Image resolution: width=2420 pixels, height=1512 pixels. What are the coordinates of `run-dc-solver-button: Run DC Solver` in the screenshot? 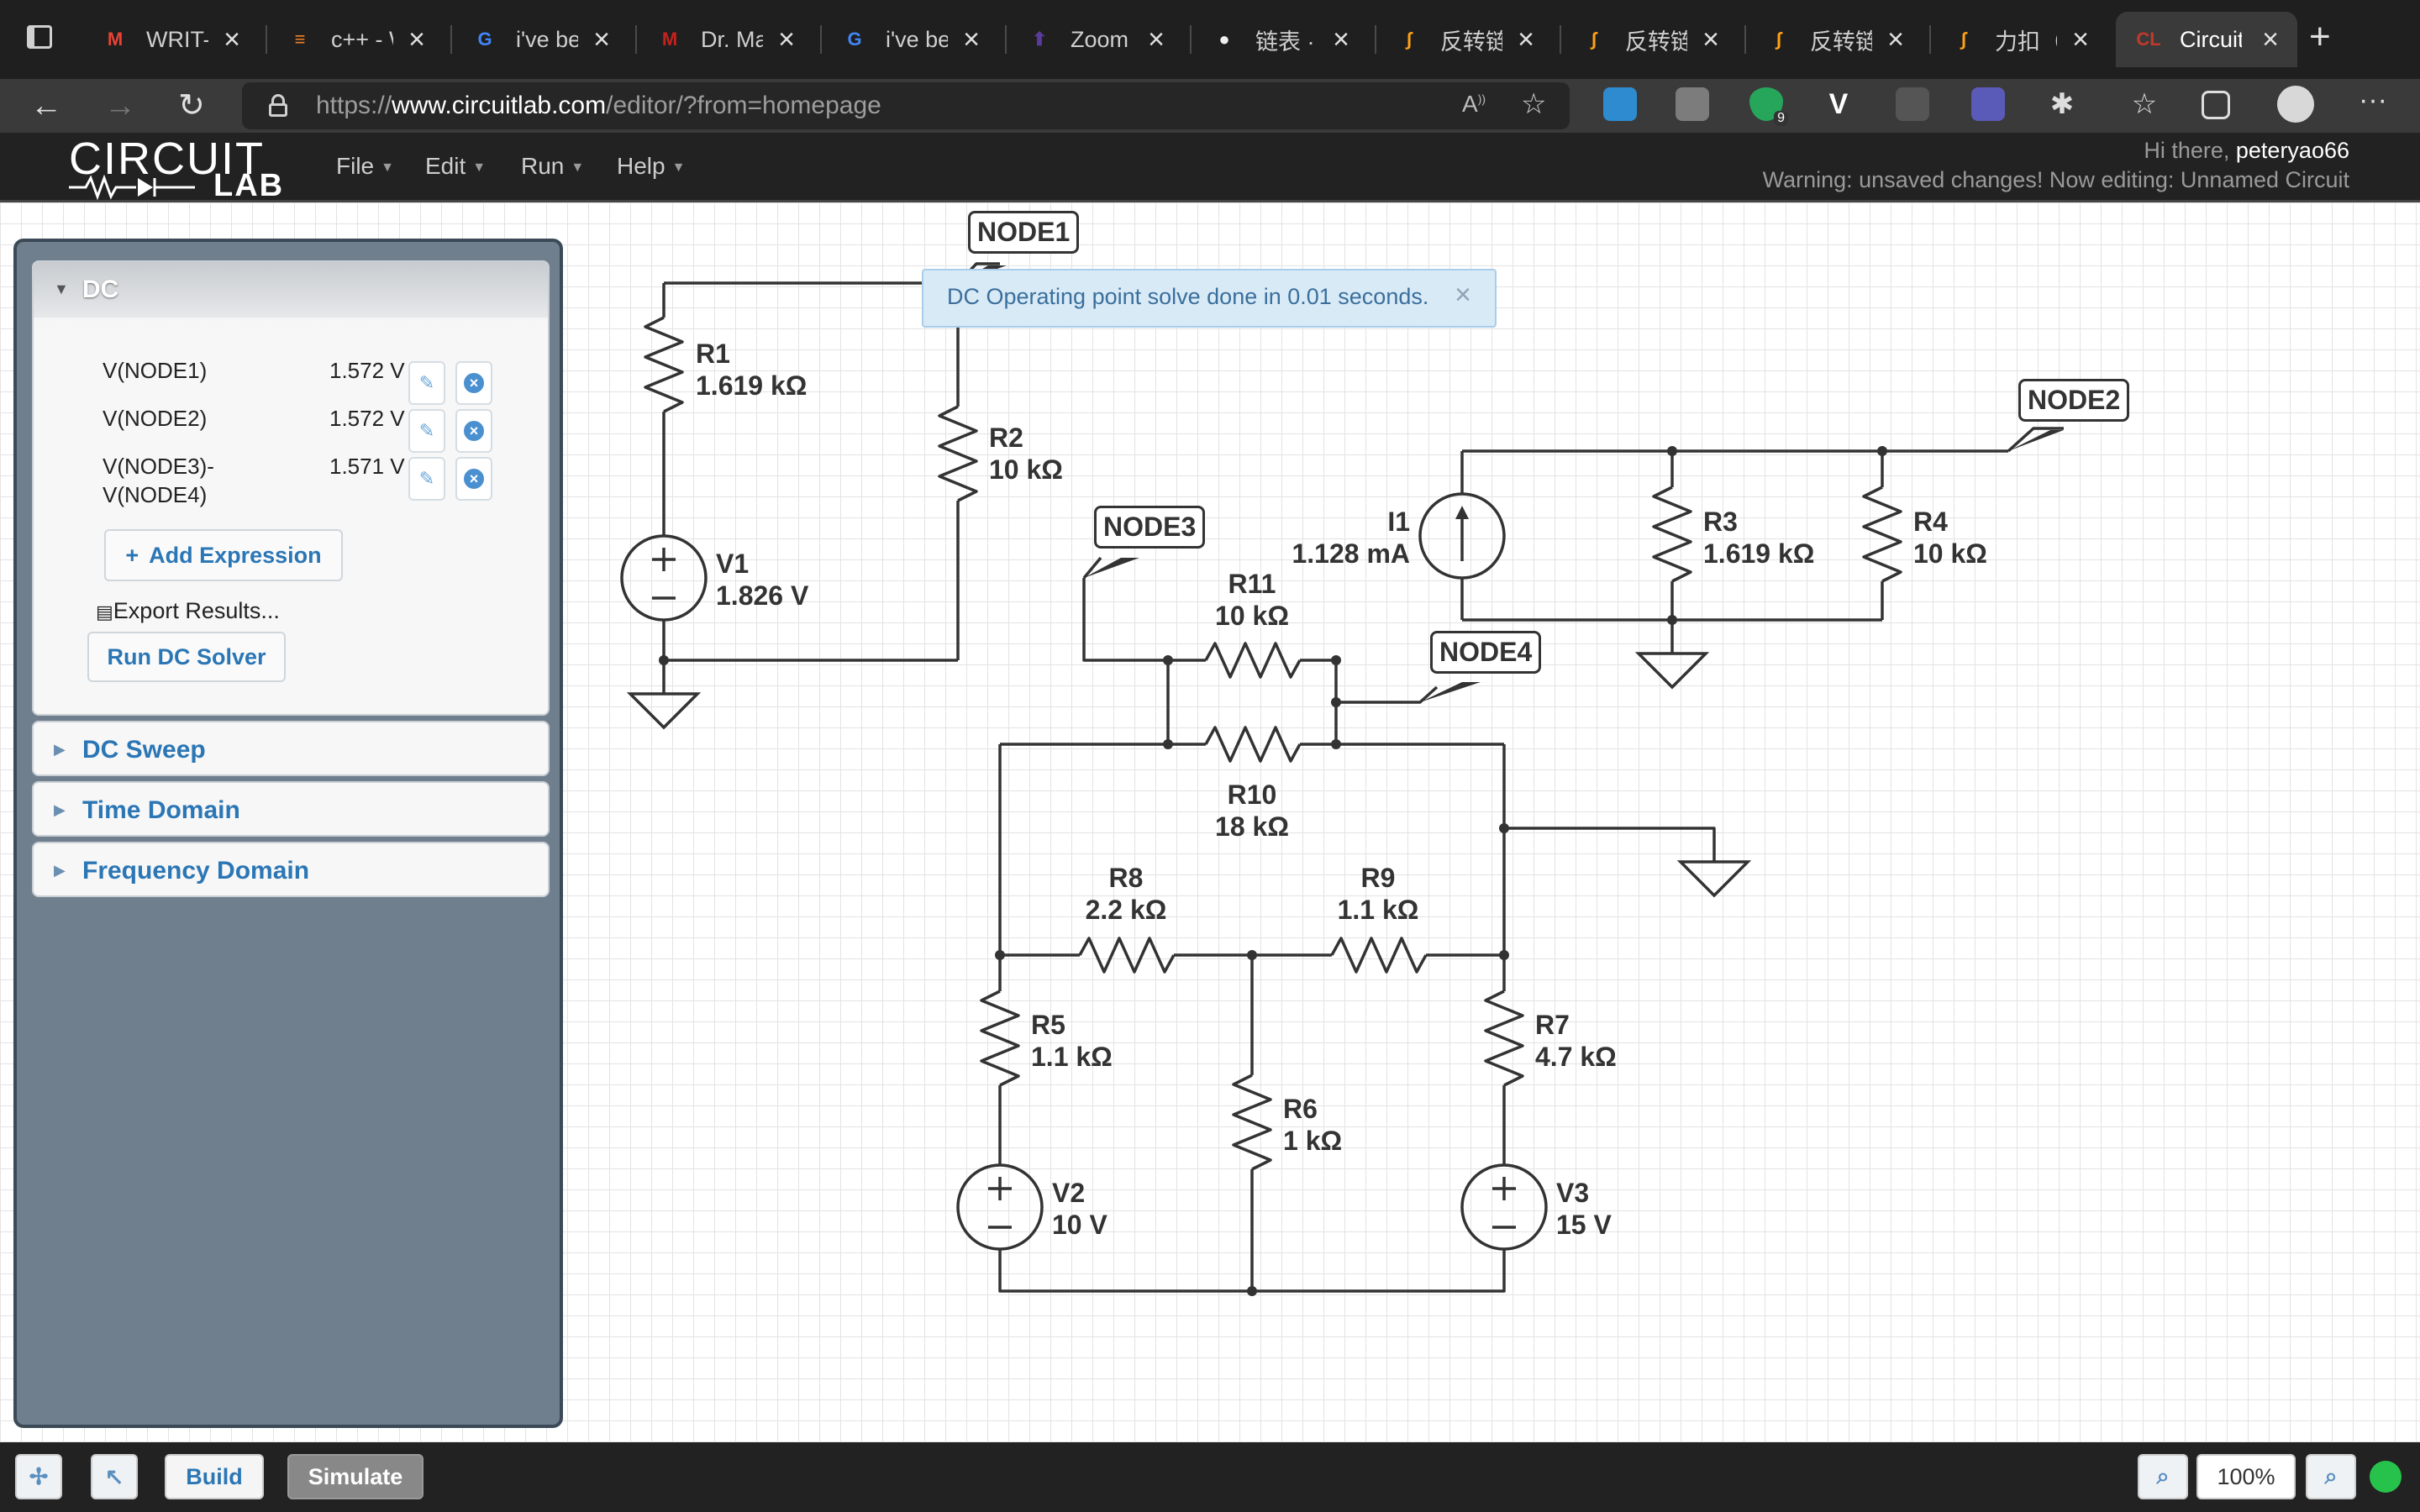 It's located at (187, 657).